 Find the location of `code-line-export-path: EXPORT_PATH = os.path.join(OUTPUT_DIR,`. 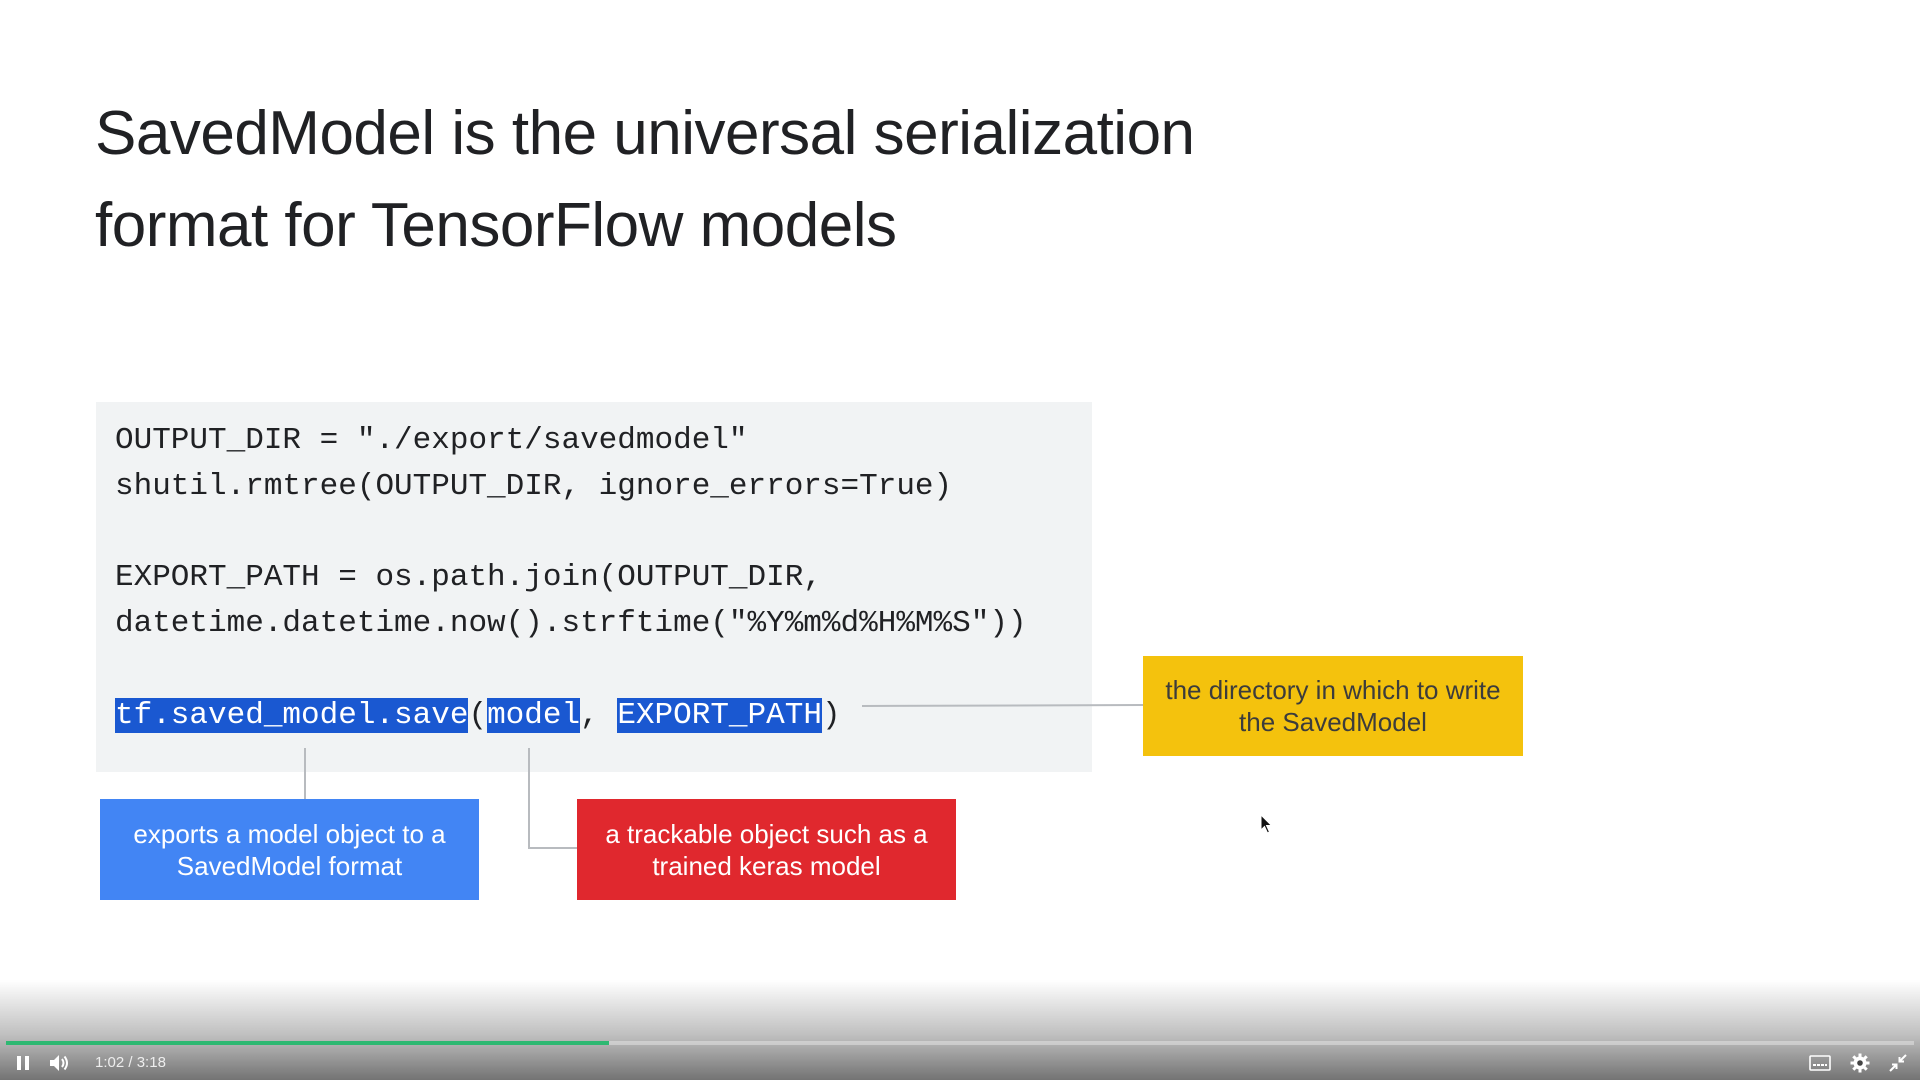

code-line-export-path: EXPORT_PATH = os.path.join(OUTPUT_DIR, is located at coordinates (468, 577).